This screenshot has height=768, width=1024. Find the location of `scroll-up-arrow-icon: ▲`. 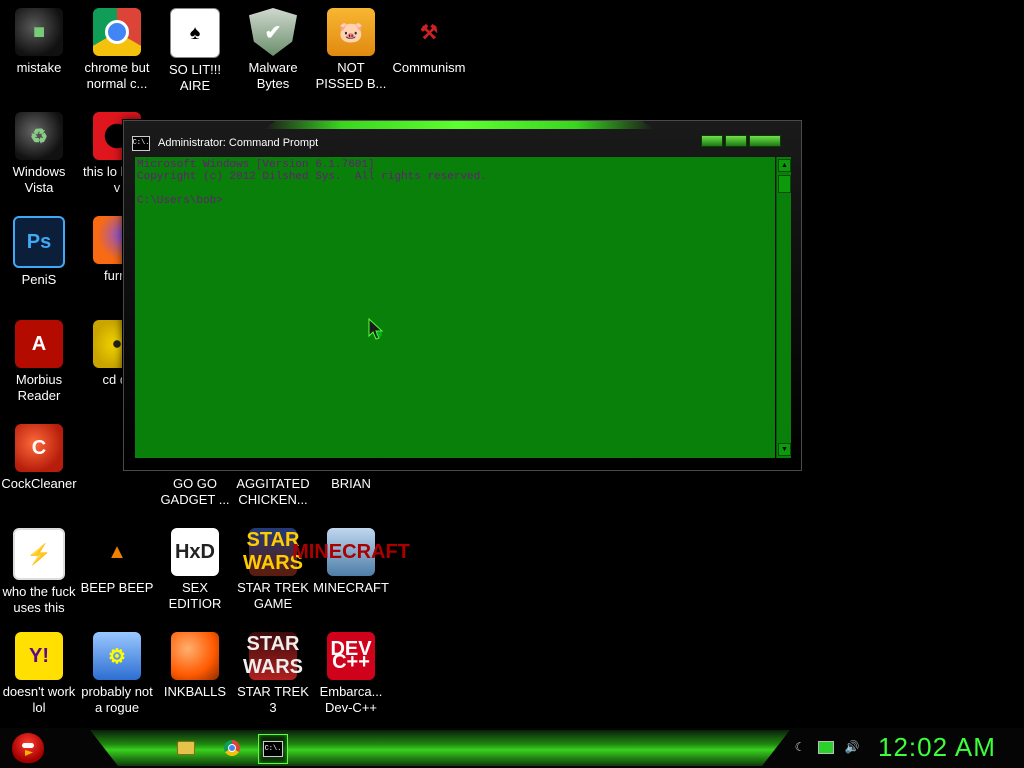

scroll-up-arrow-icon: ▲ is located at coordinates (784, 165).